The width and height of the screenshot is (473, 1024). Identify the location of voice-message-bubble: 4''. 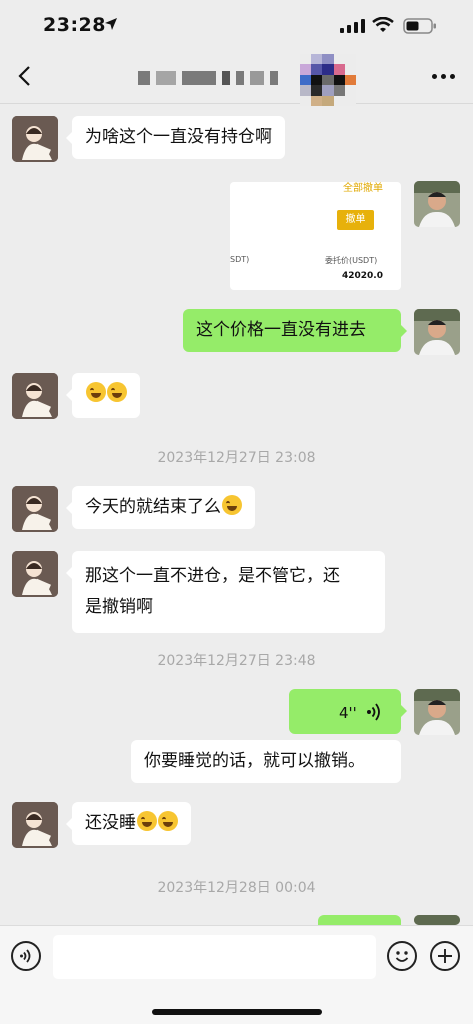
(348, 711).